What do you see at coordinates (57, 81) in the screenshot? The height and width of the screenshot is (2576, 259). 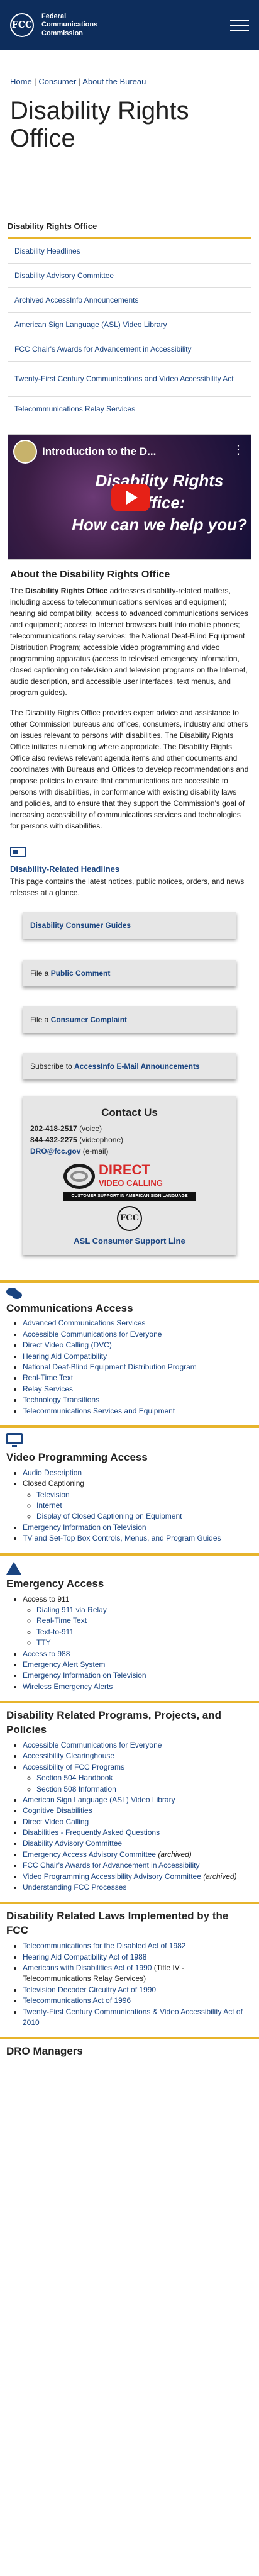 I see `breadcrumb-consumer: Consumer` at bounding box center [57, 81].